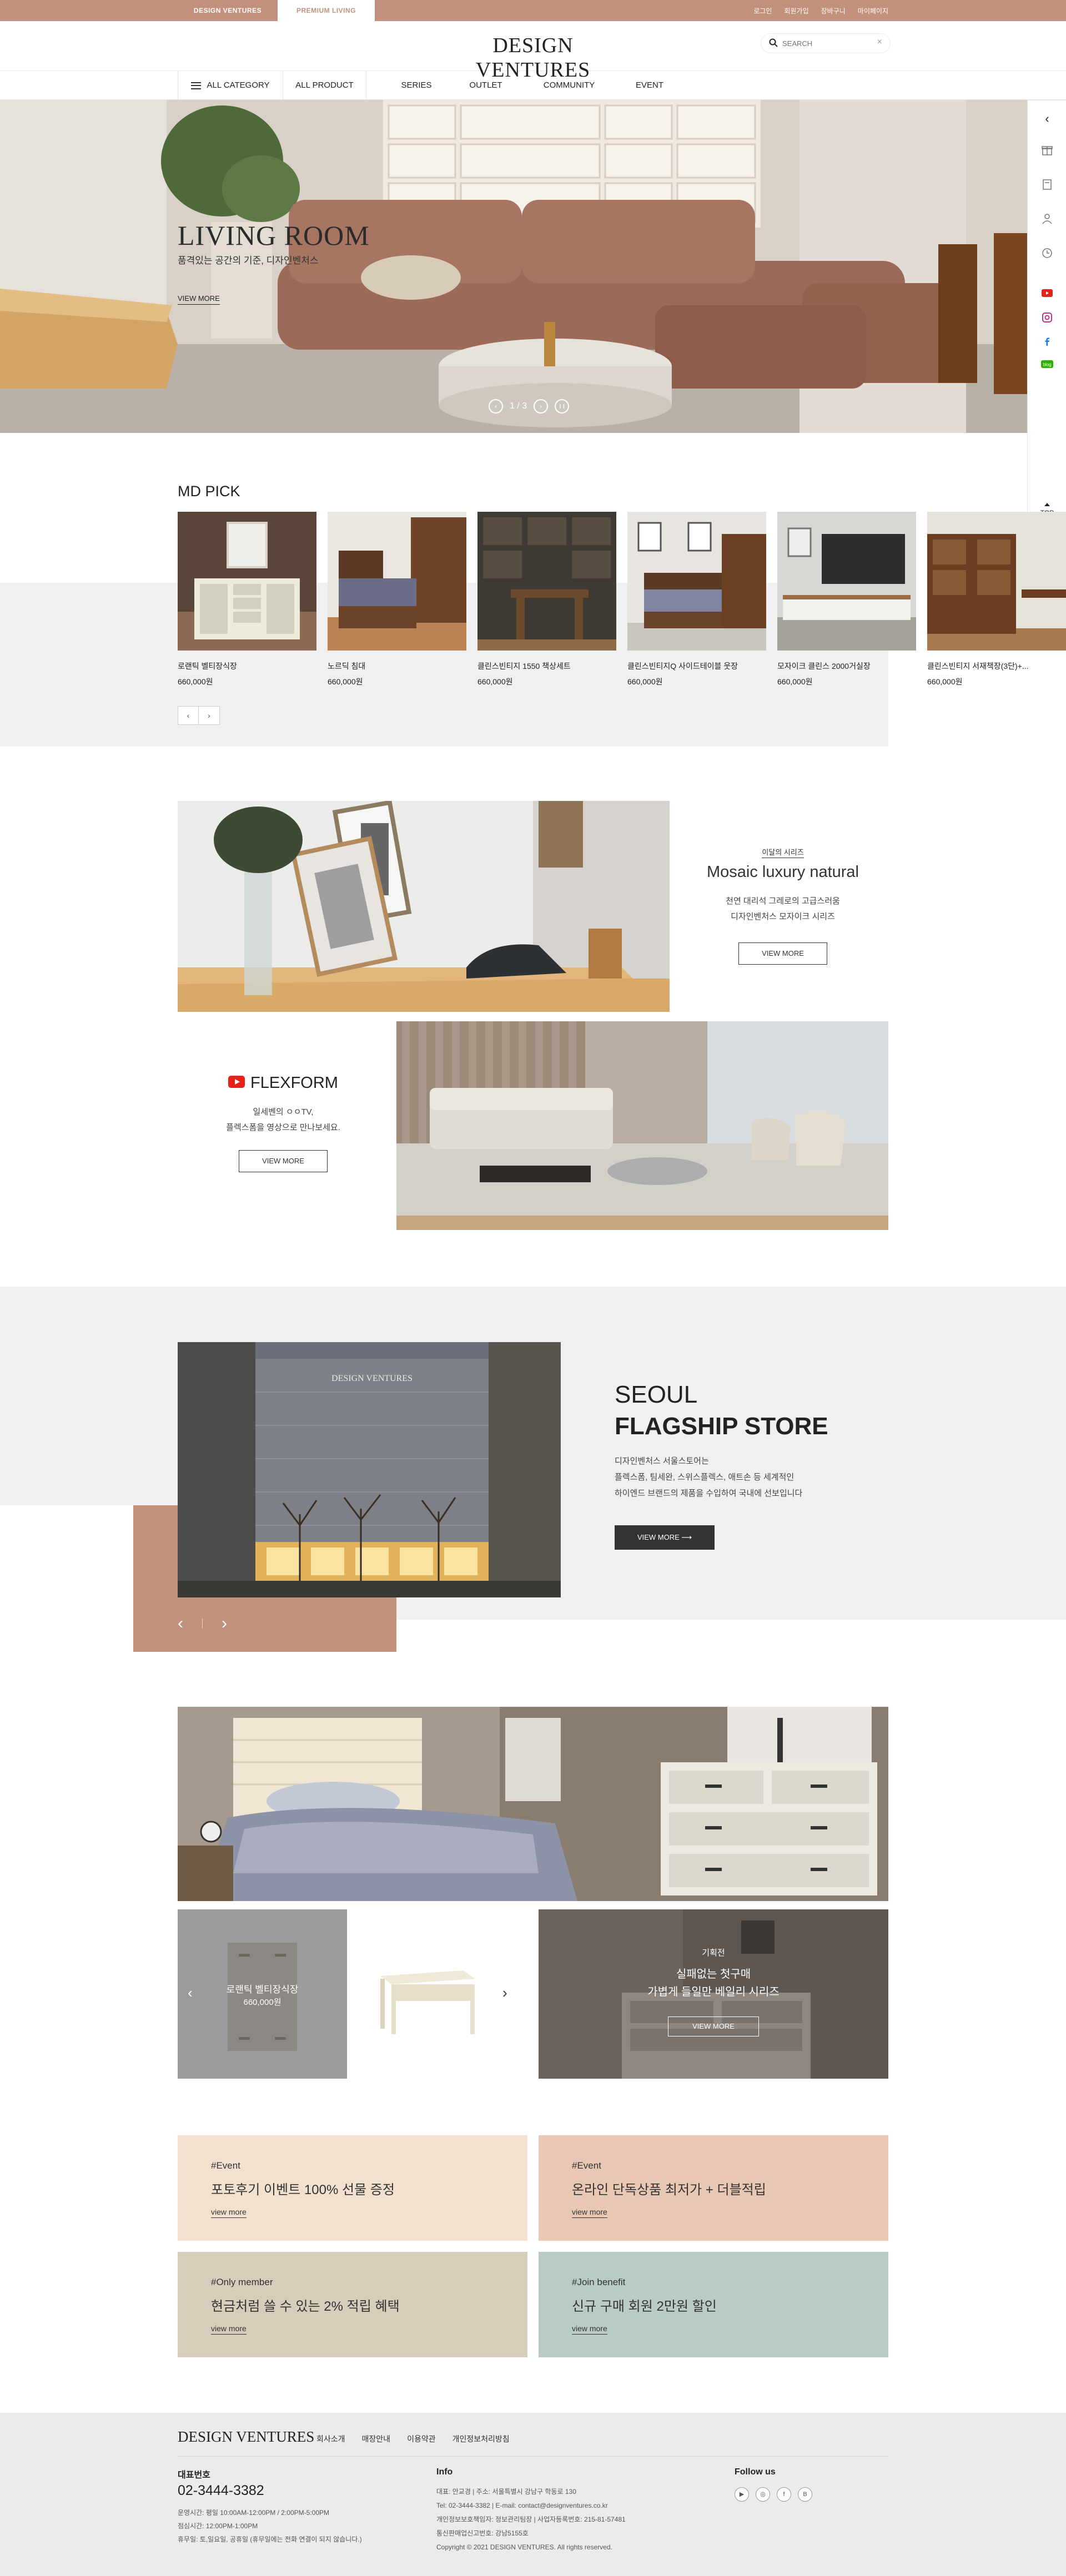  What do you see at coordinates (482, 2533) in the screenshot?
I see `footer-info-line: 통신판매업신고번호: 강남5155호` at bounding box center [482, 2533].